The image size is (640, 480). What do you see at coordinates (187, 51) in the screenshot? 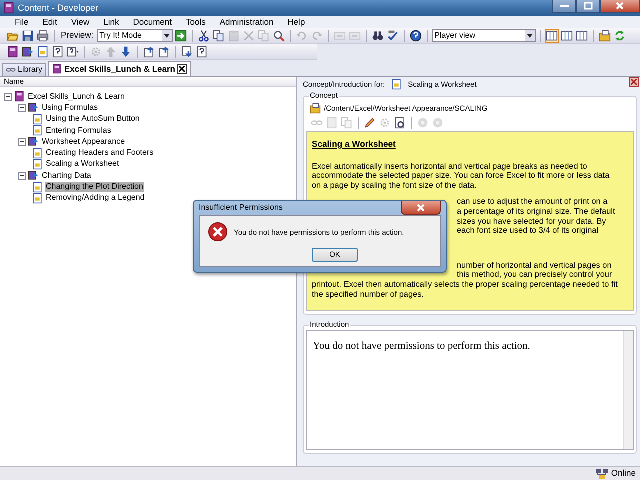
I see `page-down-icon` at bounding box center [187, 51].